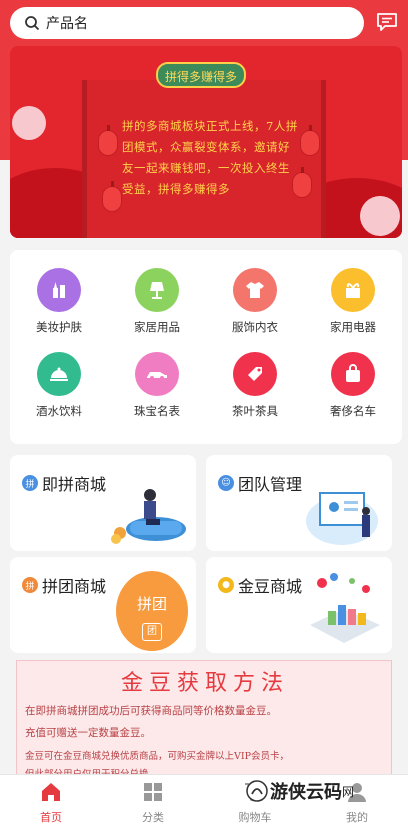 Image resolution: width=408 pixels, height=824 pixels. I want to click on card-title-text: 即拼商城, so click(74, 484).